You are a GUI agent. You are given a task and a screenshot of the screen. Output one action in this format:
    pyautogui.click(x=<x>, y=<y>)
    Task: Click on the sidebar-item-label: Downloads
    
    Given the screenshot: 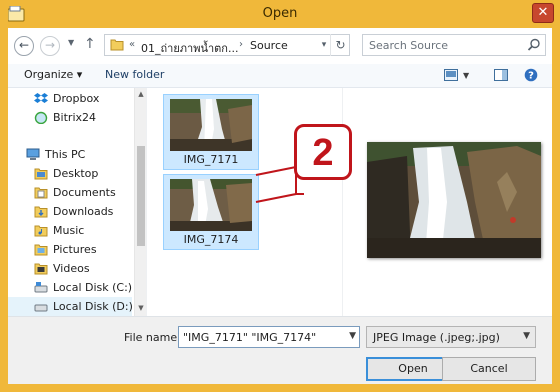 What is the action you would take?
    pyautogui.click(x=83, y=211)
    